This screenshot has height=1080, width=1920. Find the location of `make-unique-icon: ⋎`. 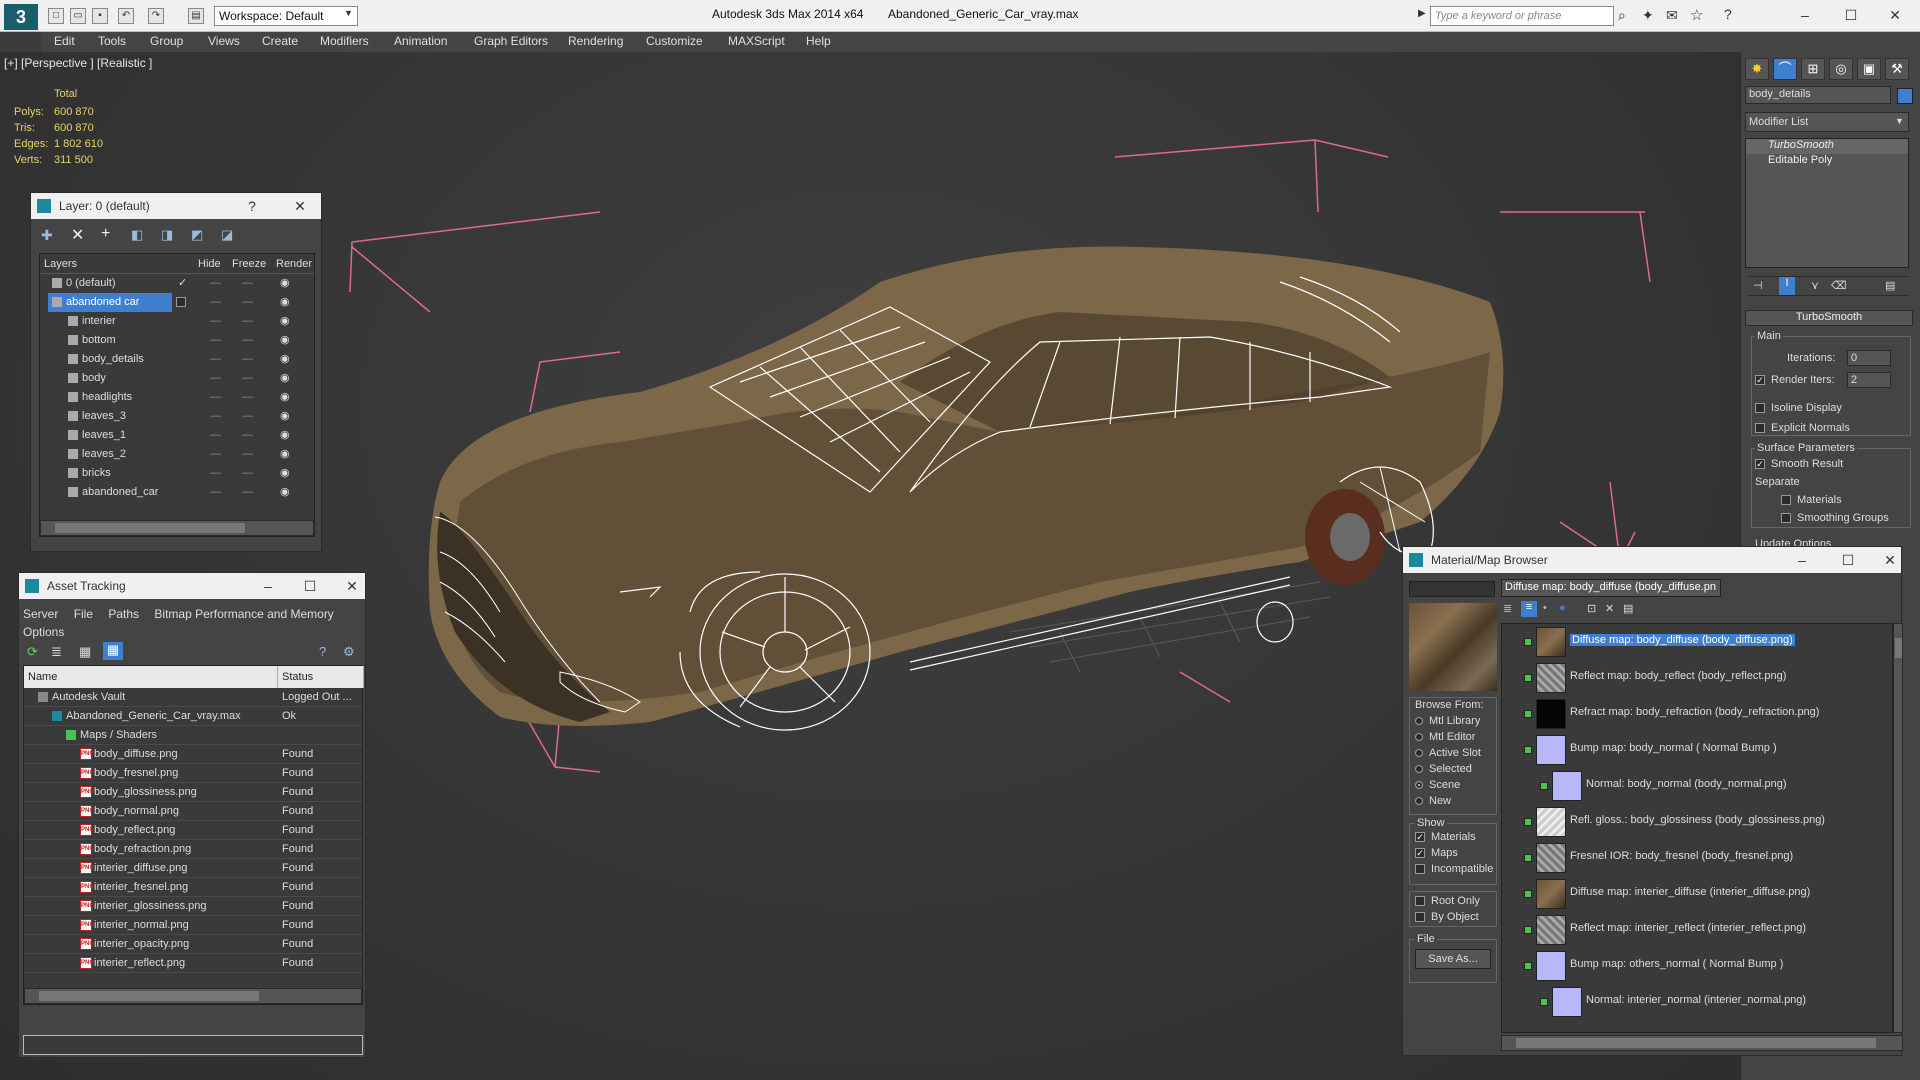

make-unique-icon: ⋎ is located at coordinates (1815, 285).